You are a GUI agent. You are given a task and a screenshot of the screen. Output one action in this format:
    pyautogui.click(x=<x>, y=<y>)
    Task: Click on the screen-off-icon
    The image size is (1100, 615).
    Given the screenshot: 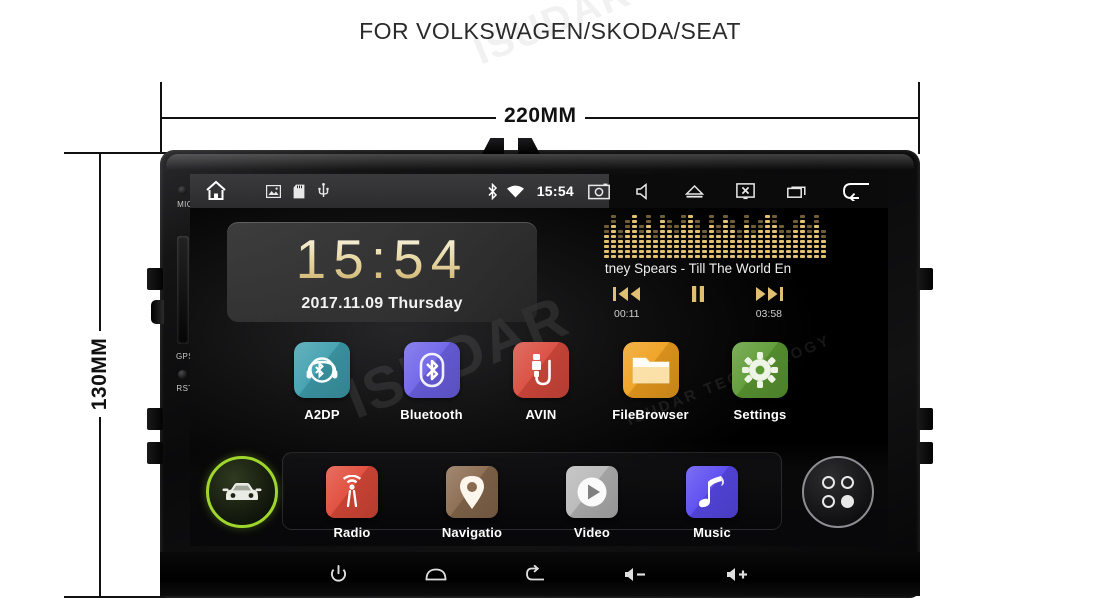 What is the action you would take?
    pyautogui.click(x=745, y=191)
    